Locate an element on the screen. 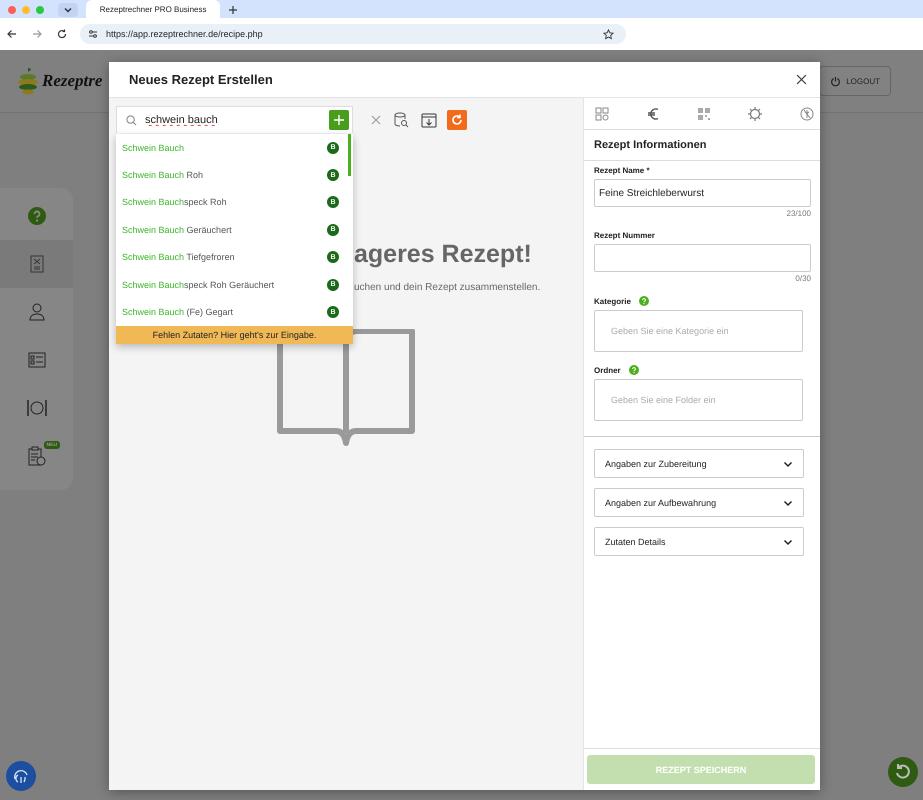 This screenshot has height=800, width=923. character-counter: 0/30 is located at coordinates (803, 278).